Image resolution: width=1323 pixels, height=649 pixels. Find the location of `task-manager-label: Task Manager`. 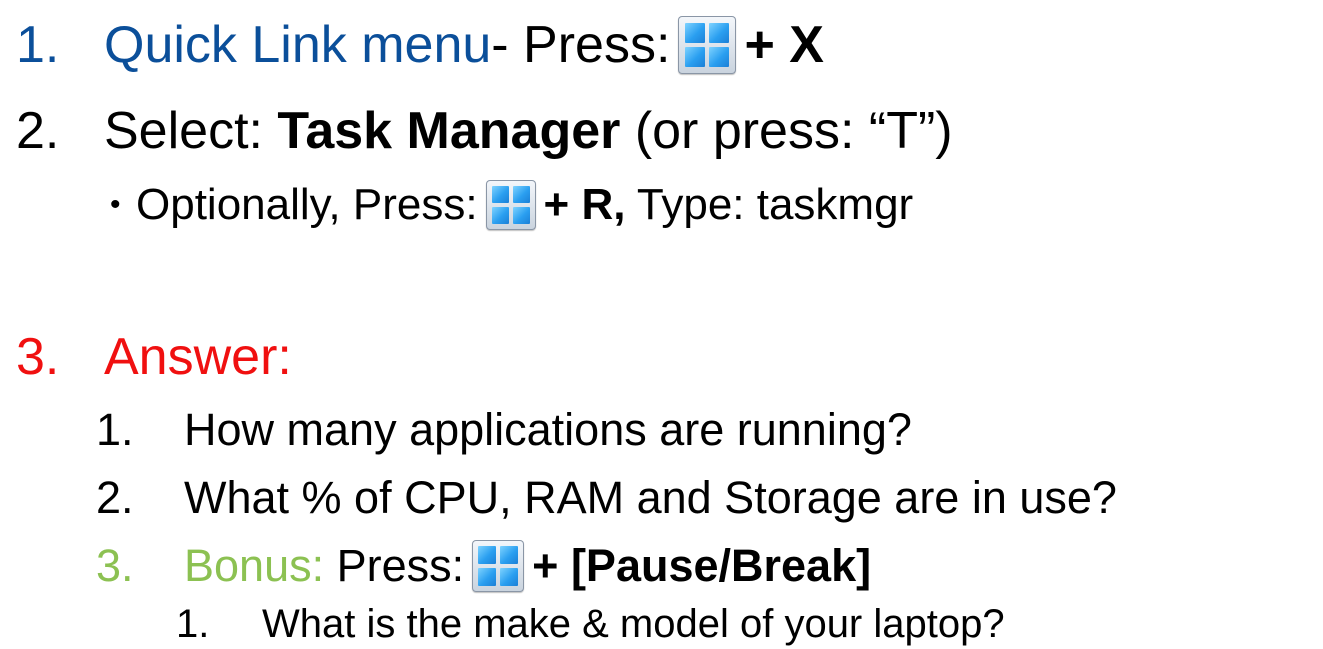

task-manager-label: Task Manager is located at coordinates (449, 131).